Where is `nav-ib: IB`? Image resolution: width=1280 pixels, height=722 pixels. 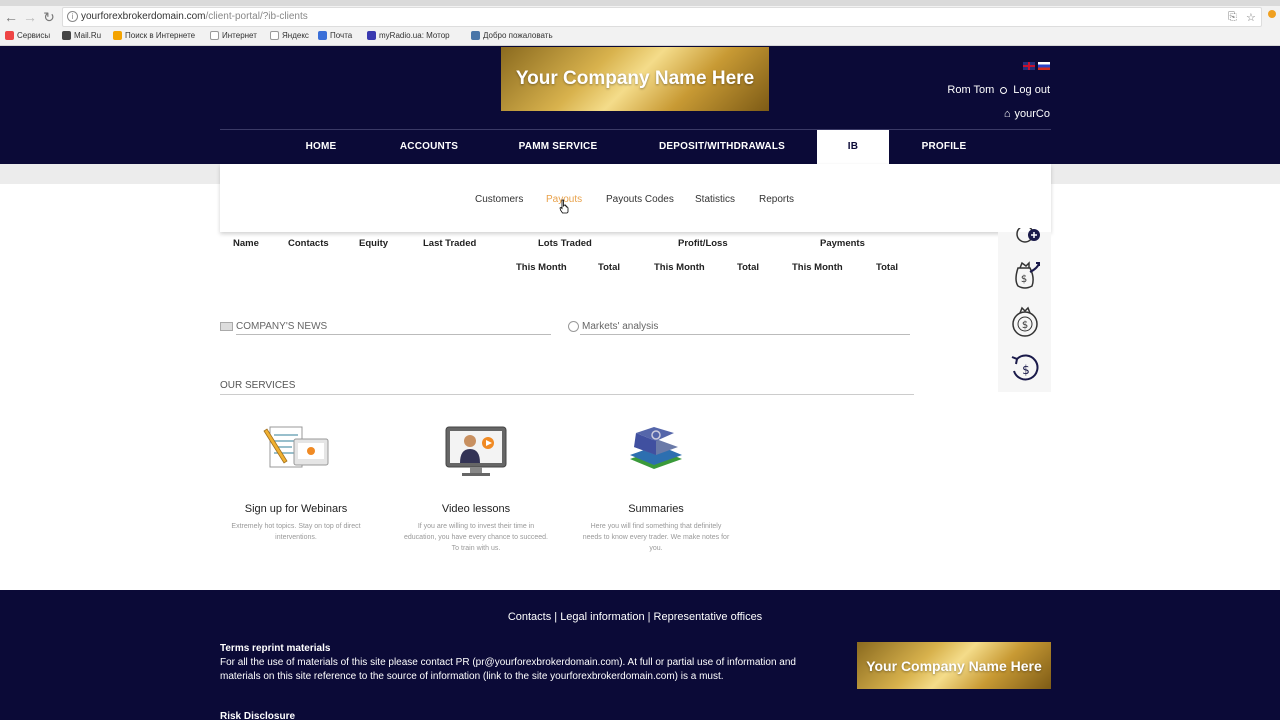
nav-ib: IB is located at coordinates (853, 147).